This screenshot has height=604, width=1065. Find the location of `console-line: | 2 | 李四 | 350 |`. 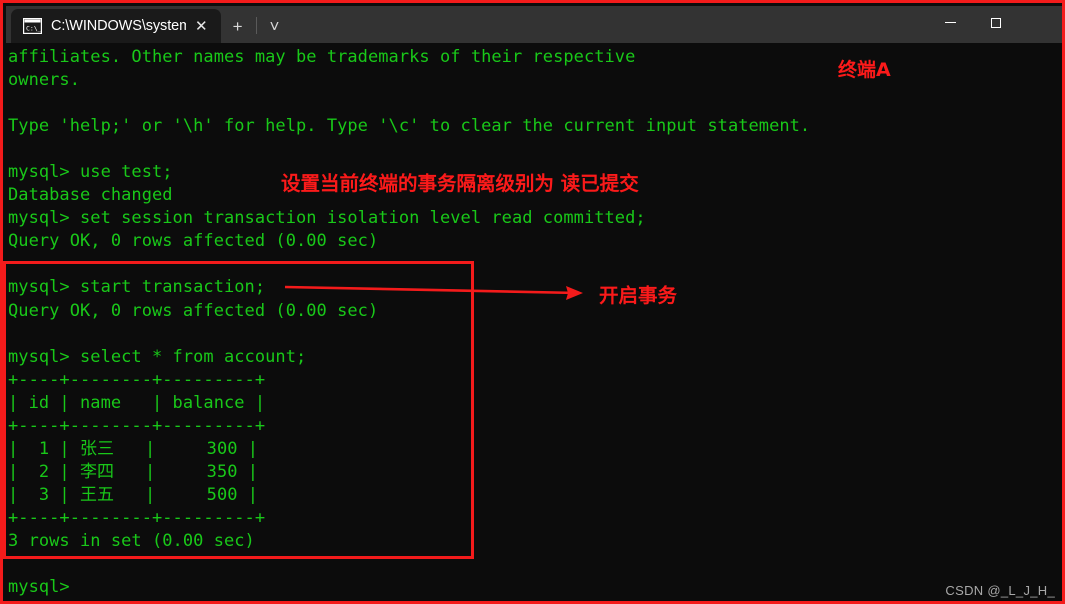

console-line: | 2 | 李四 | 350 | is located at coordinates (133, 471).